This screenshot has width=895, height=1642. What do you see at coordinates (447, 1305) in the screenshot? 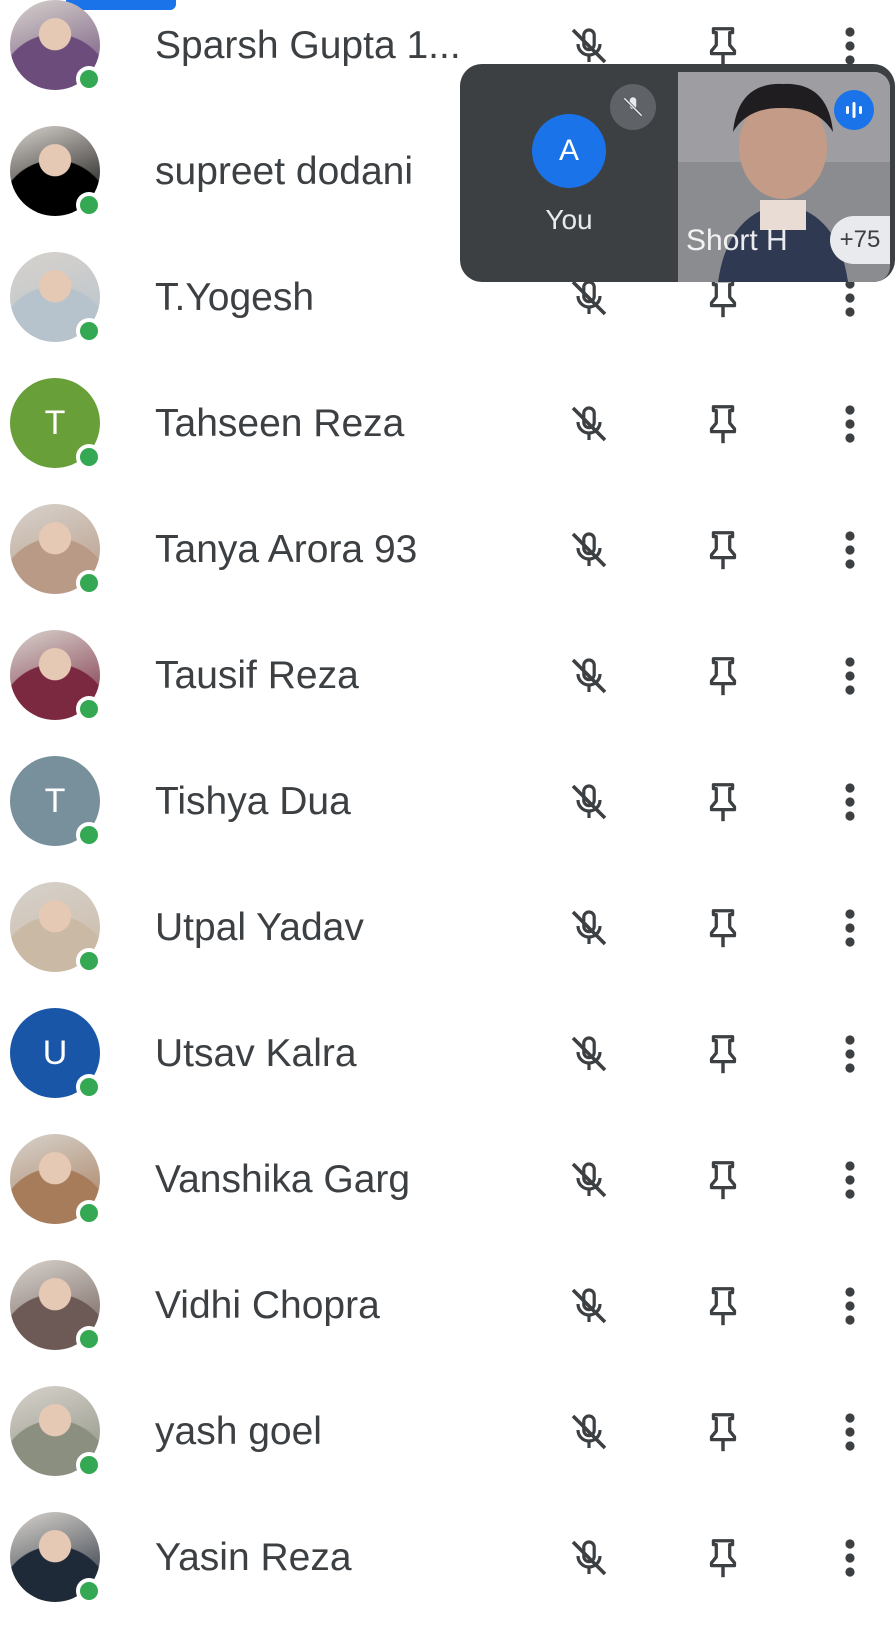
I see `participant-row: Vidhi Chopra` at bounding box center [447, 1305].